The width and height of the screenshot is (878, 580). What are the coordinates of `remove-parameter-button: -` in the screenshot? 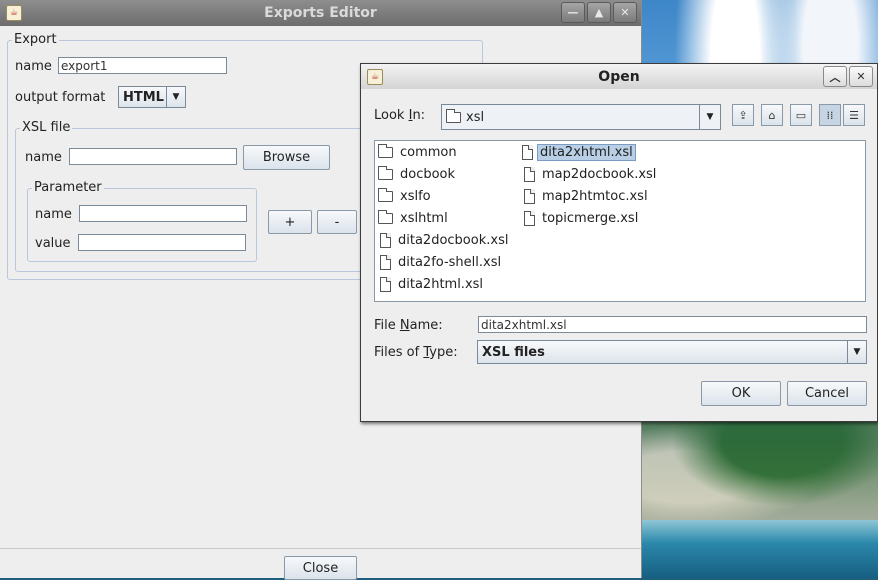 It's located at (337, 222).